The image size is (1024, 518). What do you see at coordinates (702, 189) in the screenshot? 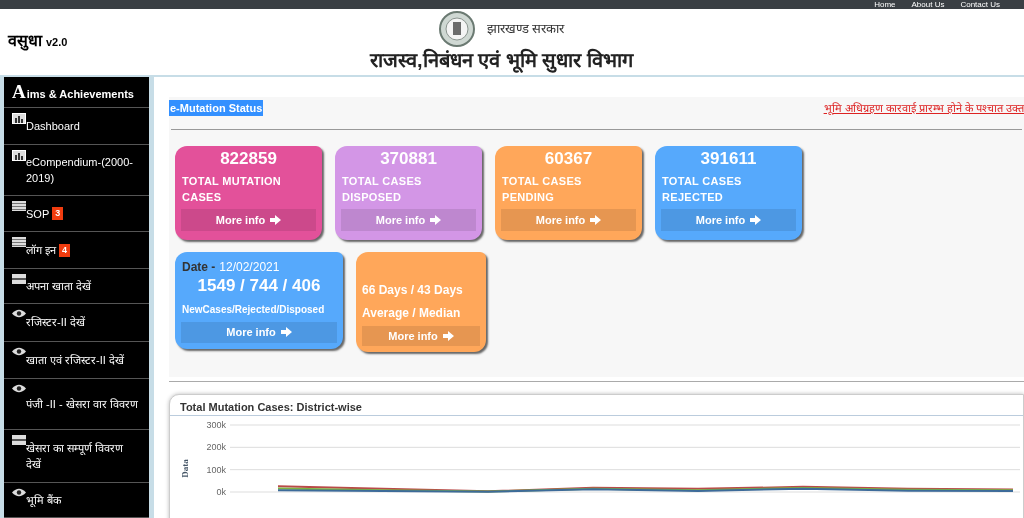
I see `stat-label: TOTAL CASES REJECTED` at bounding box center [702, 189].